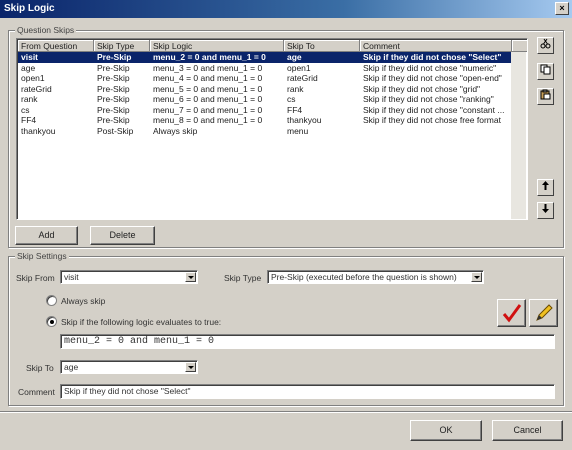  Describe the element at coordinates (518, 135) in the screenshot. I see `skip-list-scrollbar` at that location.